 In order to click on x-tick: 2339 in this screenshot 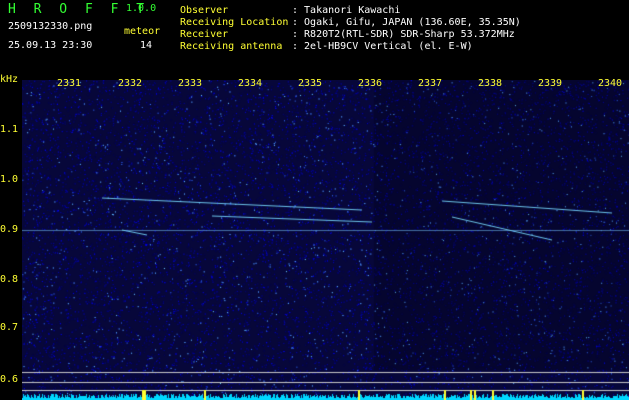, I will do `click(550, 83)`.